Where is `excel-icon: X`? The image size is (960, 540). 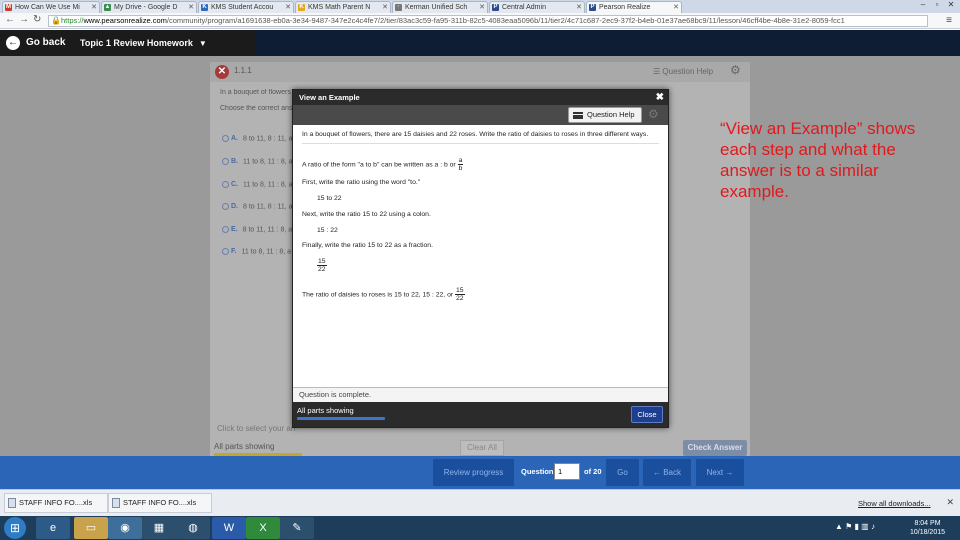
excel-icon: X is located at coordinates (263, 528).